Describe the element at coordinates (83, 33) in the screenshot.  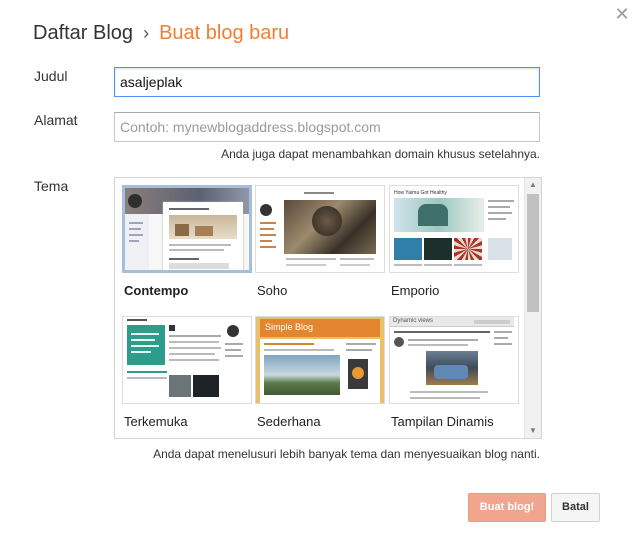
I see `breadcrumb-blog-list: Daftar Blog` at that location.